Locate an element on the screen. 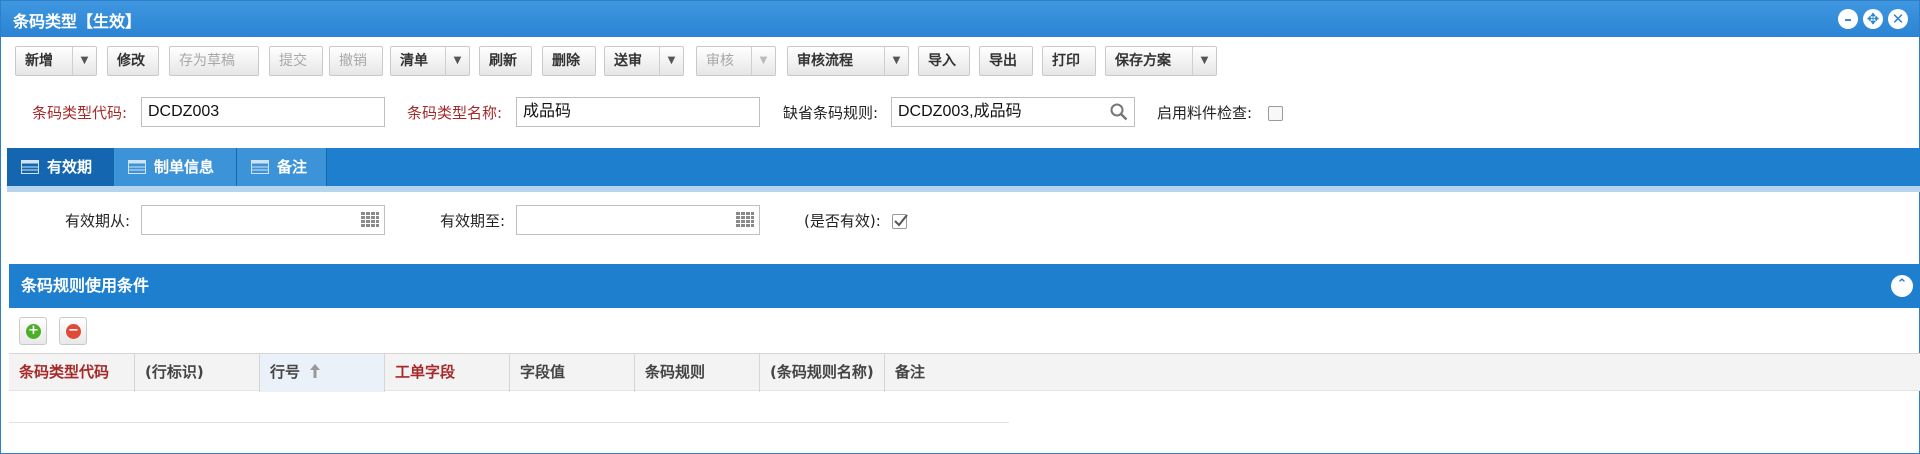 This screenshot has height=454, width=1920. remove-row-button: − is located at coordinates (73, 331).